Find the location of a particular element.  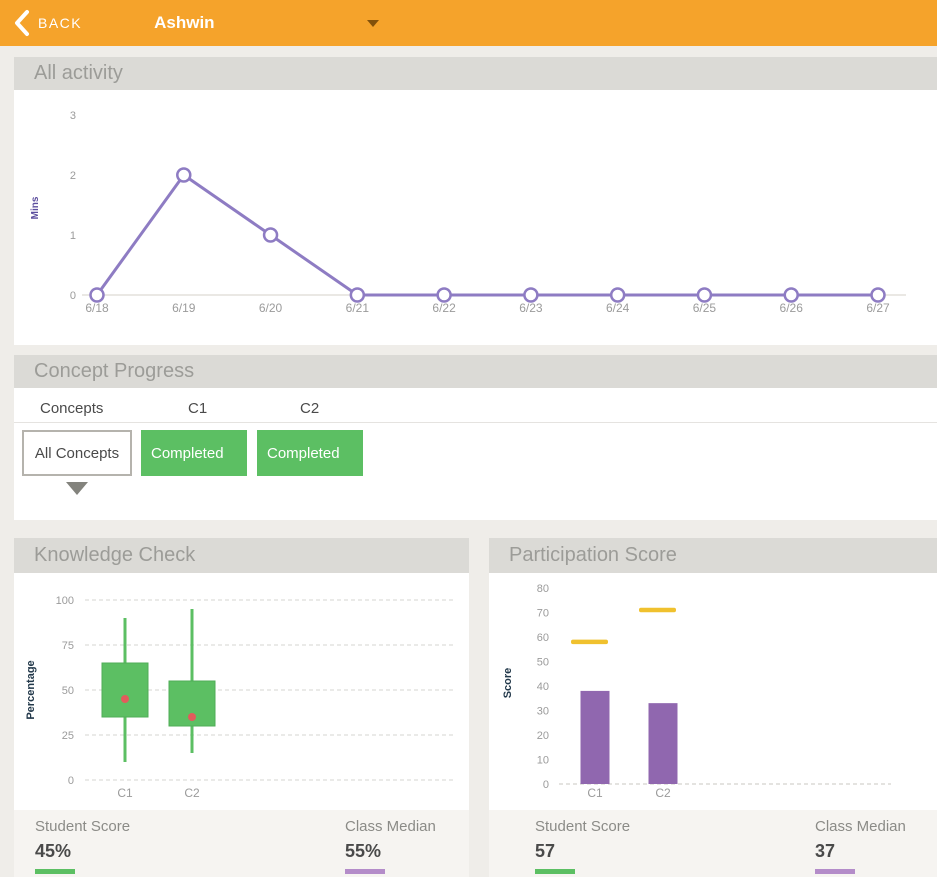

concepts-column-header: Concepts is located at coordinates (72, 408).